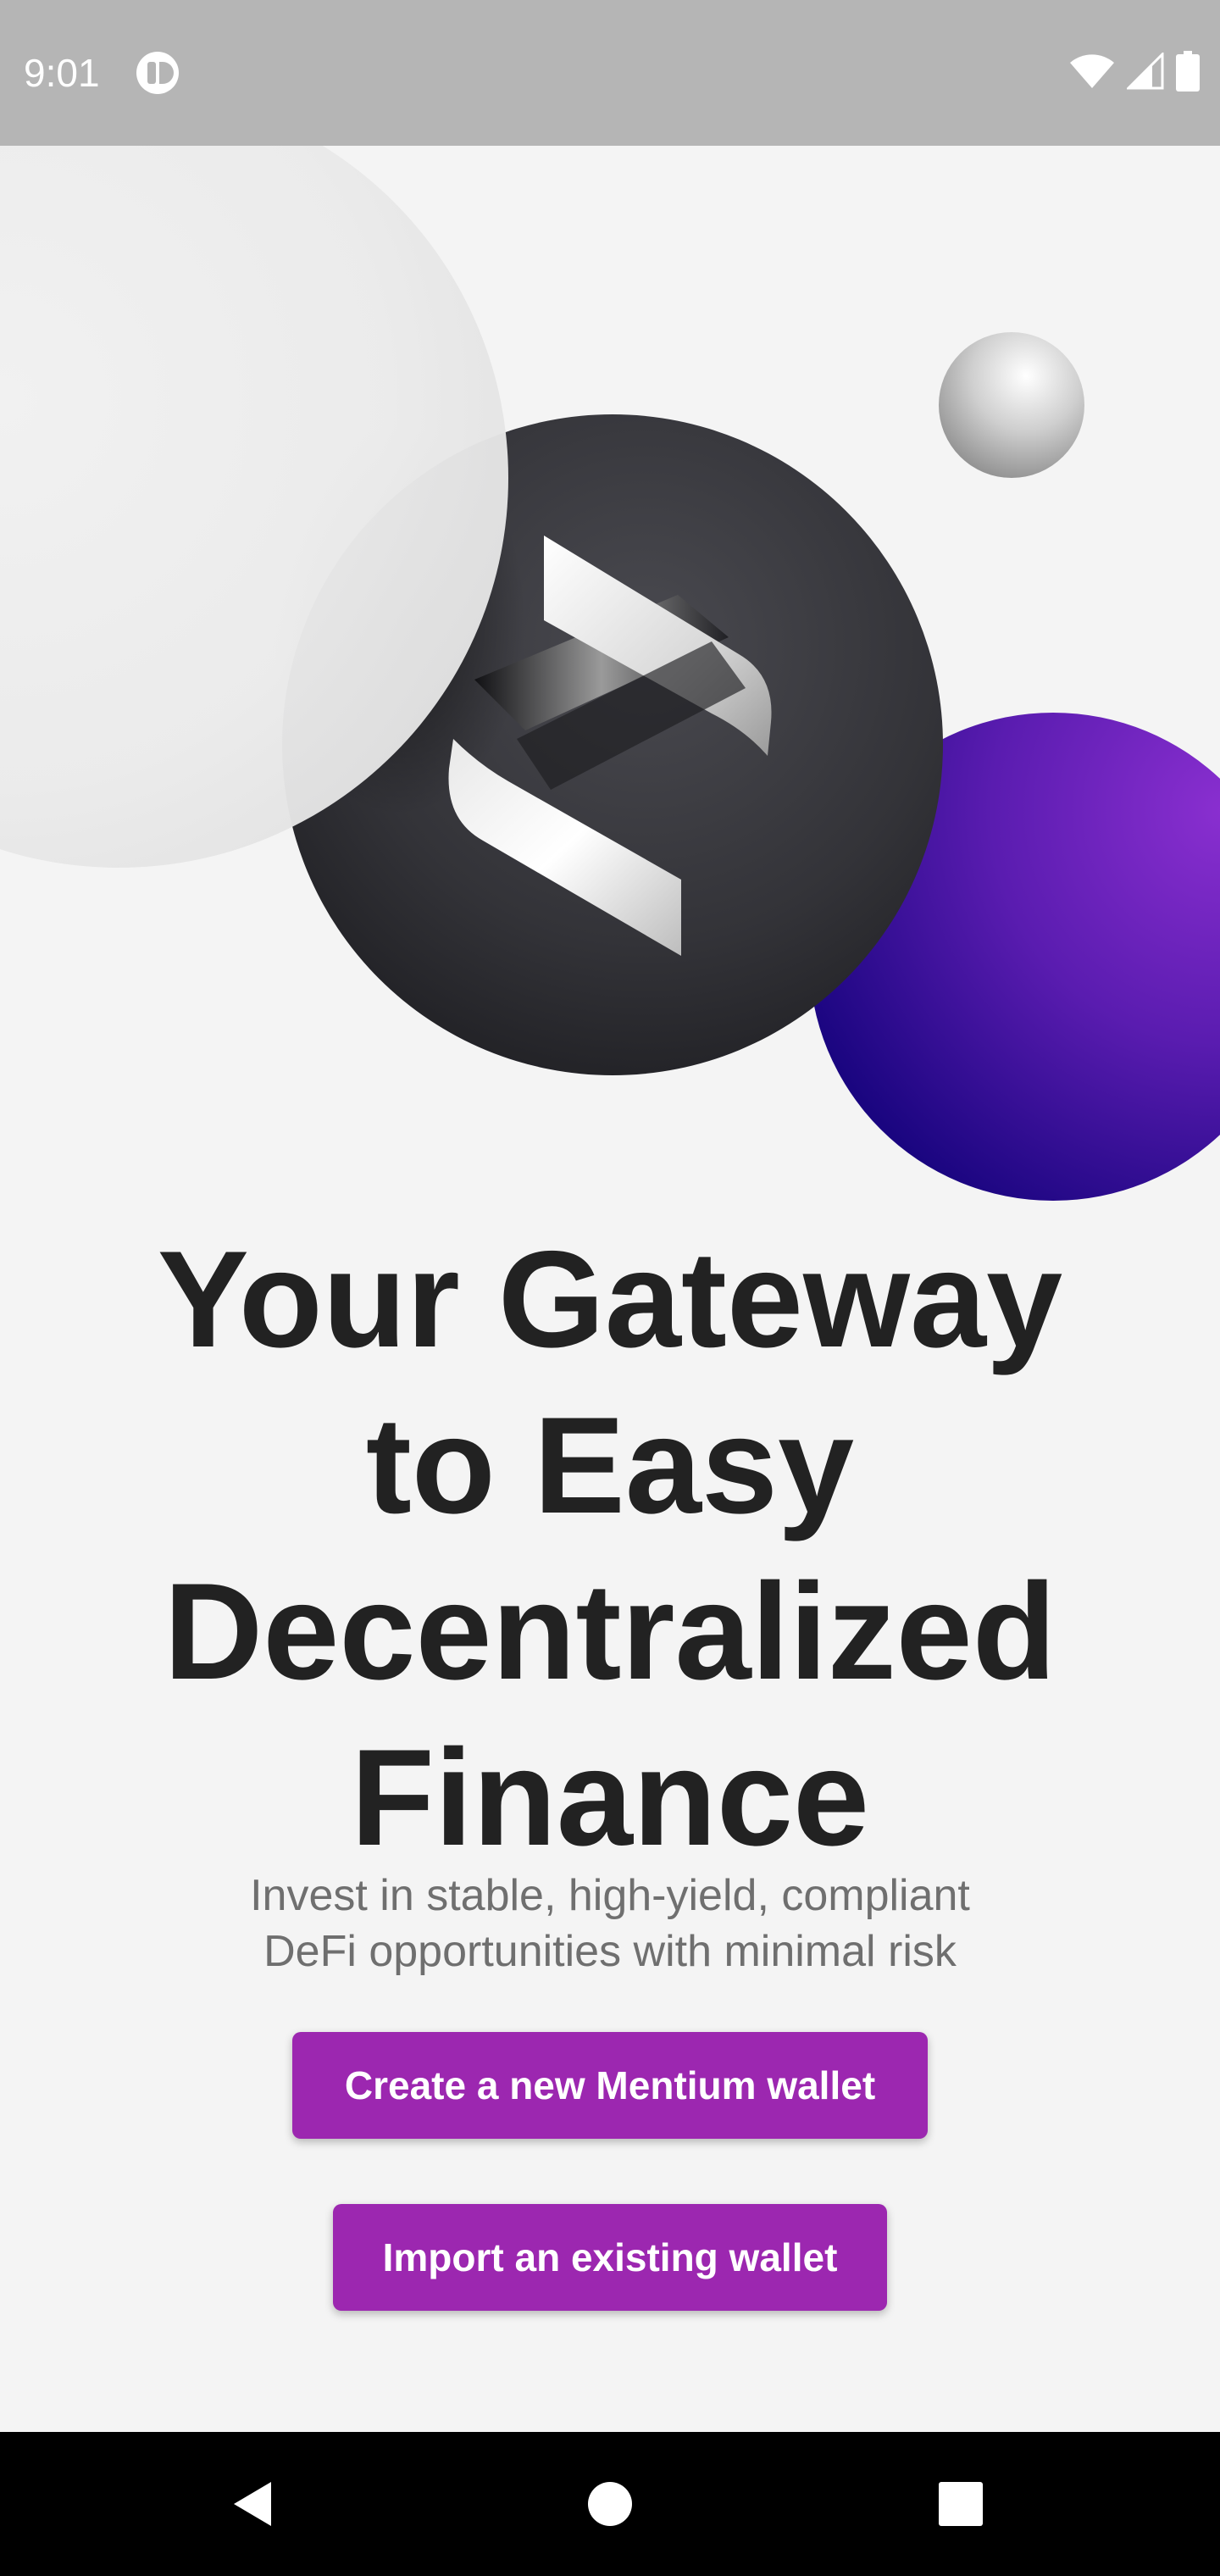 This screenshot has width=1220, height=2576. What do you see at coordinates (1188, 73) in the screenshot?
I see `battery-icon` at bounding box center [1188, 73].